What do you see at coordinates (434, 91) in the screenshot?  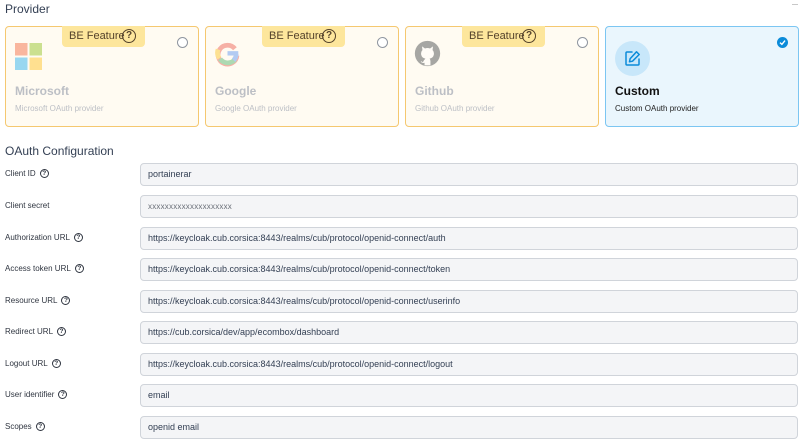 I see `card-title: Github` at bounding box center [434, 91].